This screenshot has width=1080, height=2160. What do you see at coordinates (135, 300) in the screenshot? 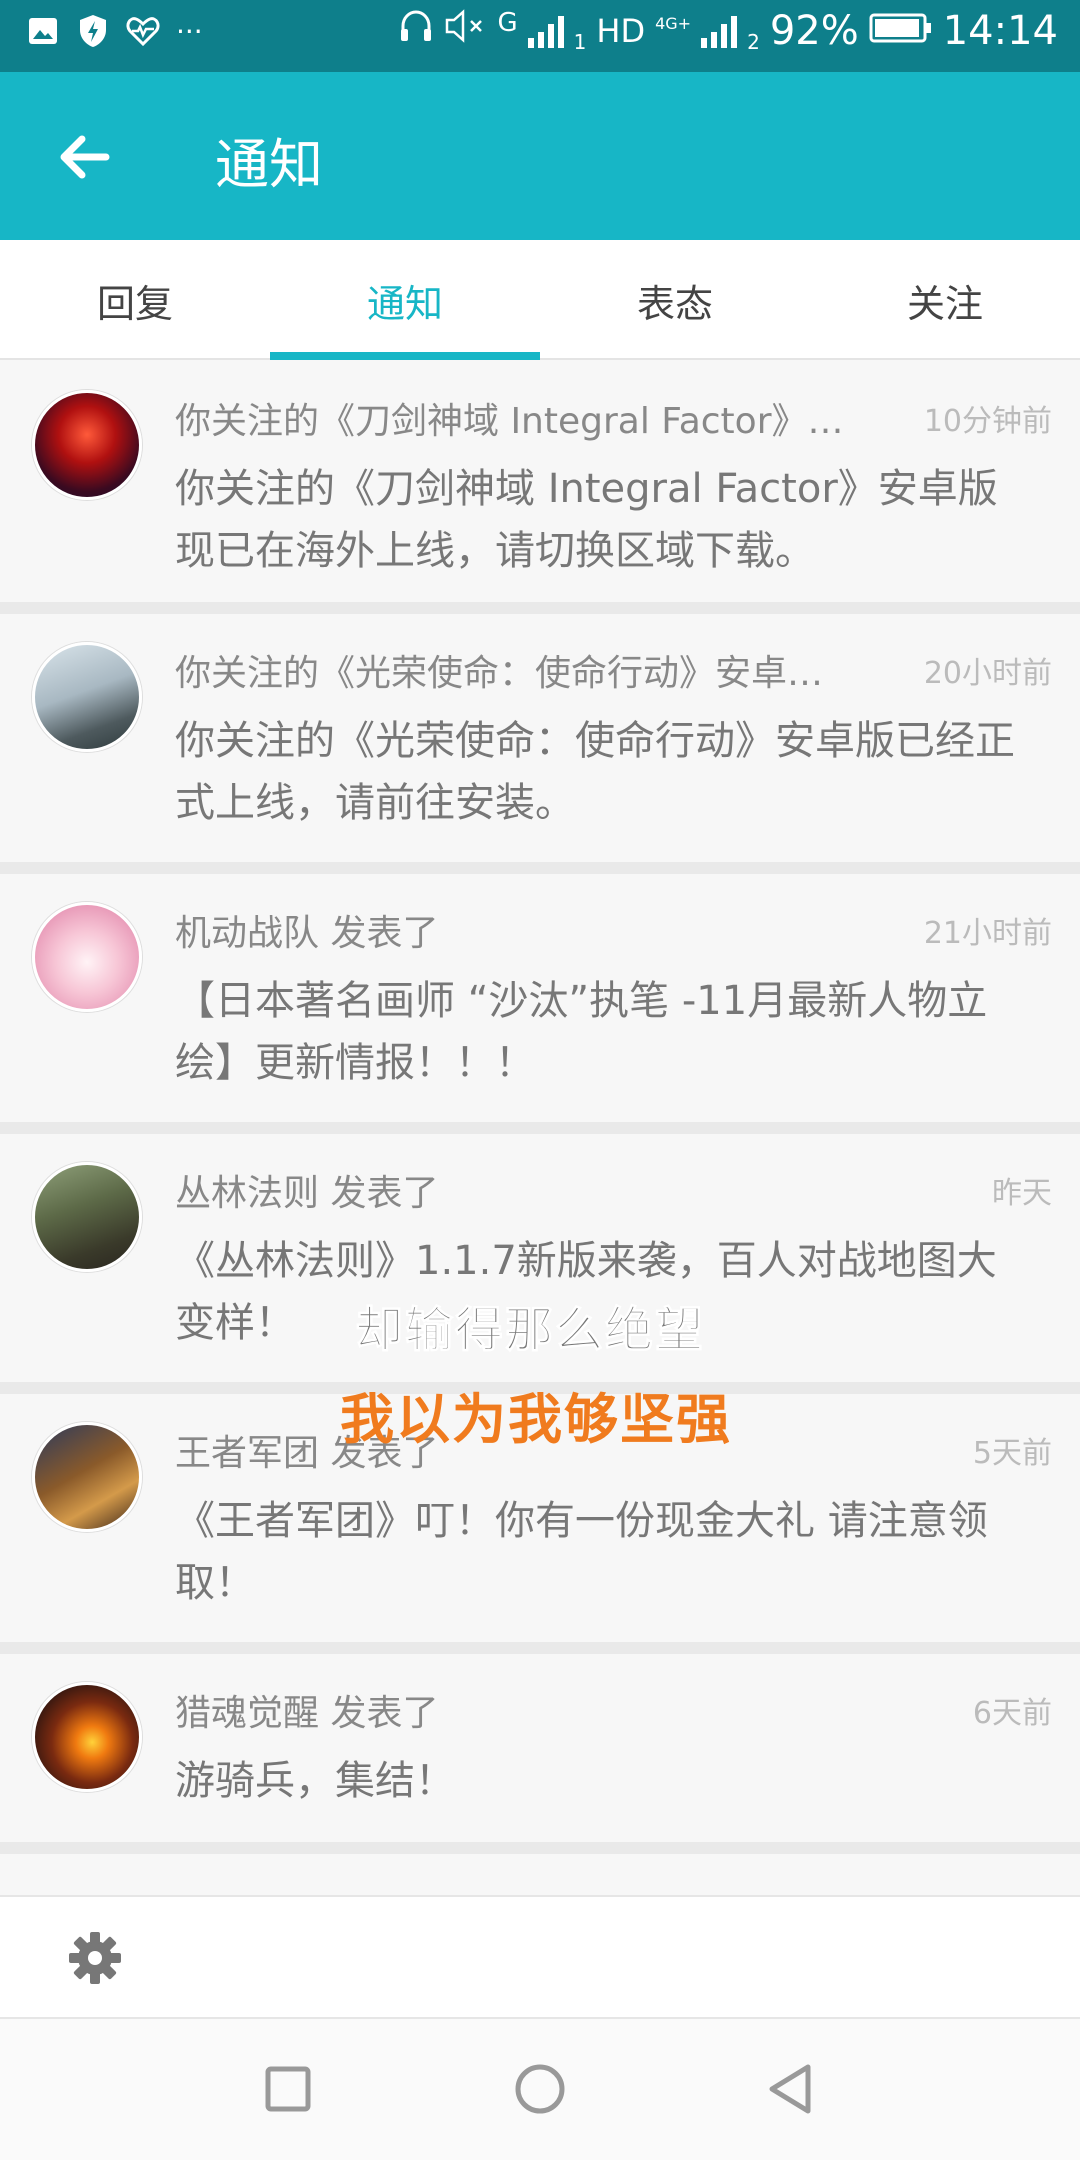
I see `tab-replies: 回复` at bounding box center [135, 300].